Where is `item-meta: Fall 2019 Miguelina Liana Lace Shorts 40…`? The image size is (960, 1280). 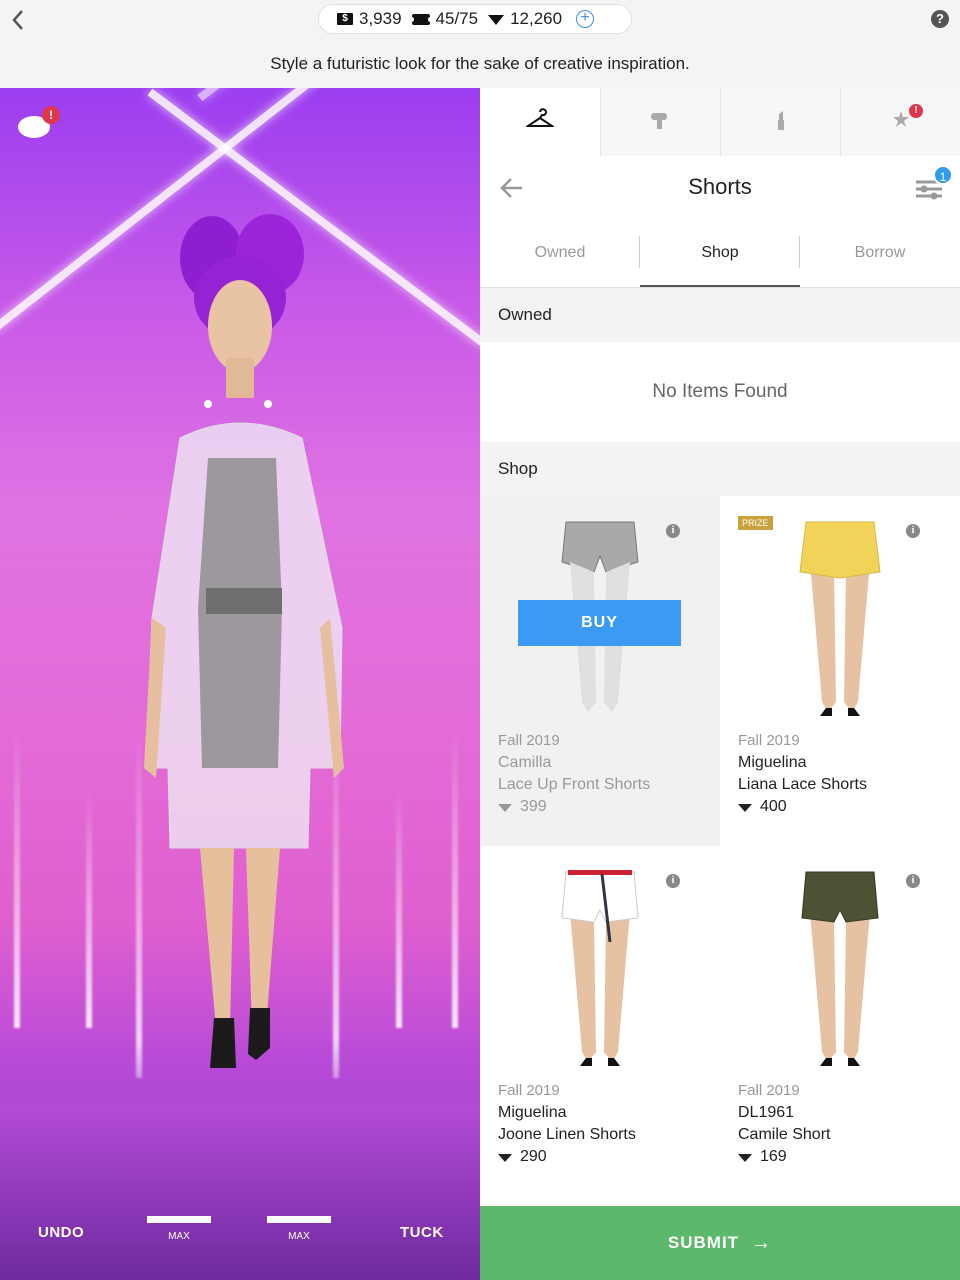 item-meta: Fall 2019 Miguelina Liana Lace Shorts 40… is located at coordinates (843, 774).